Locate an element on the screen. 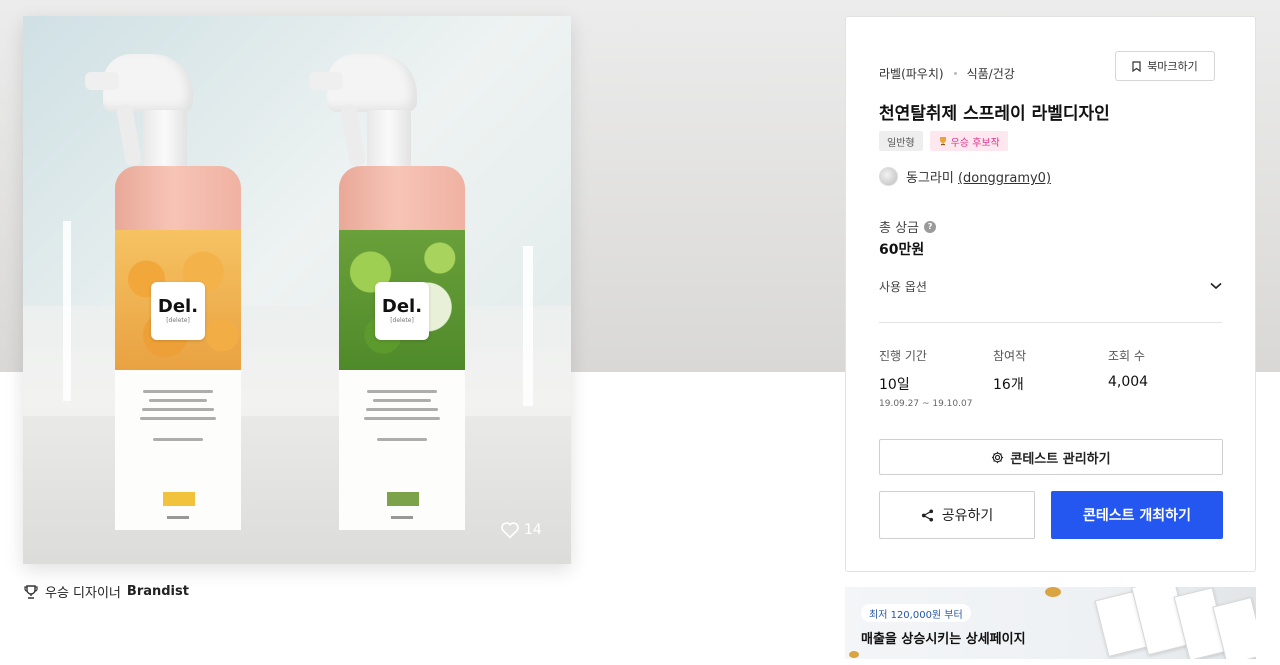 This screenshot has height=665, width=1280. type-badge-label: 일반형 is located at coordinates (901, 143).